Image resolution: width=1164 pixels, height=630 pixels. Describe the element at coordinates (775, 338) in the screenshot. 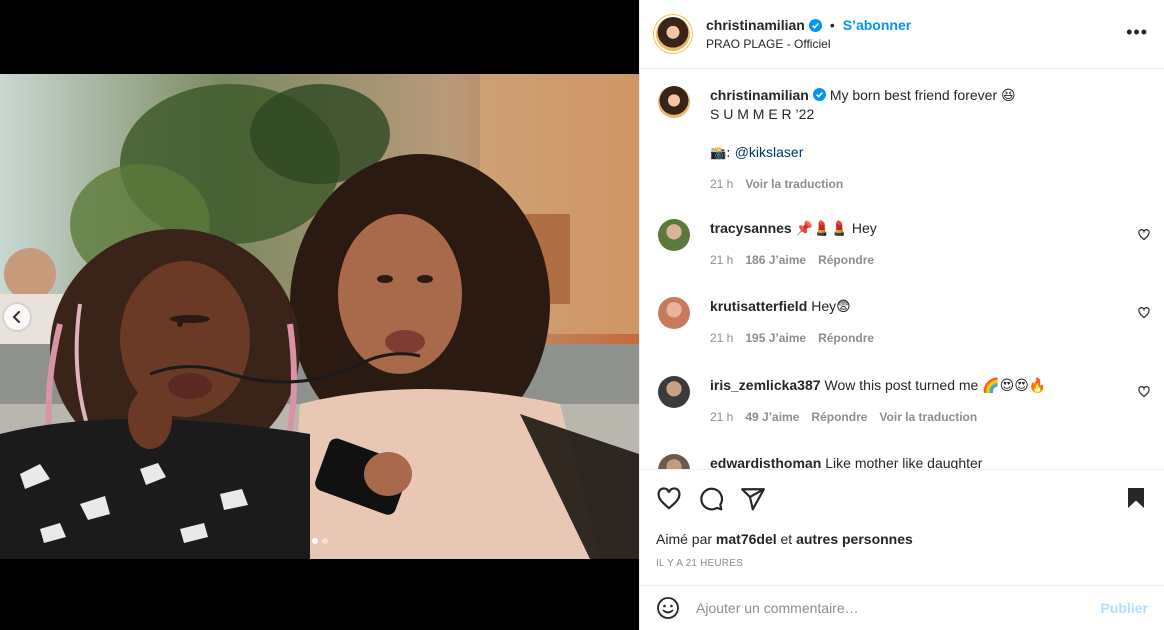

I see `comment-likes: 195 J’aime` at that location.